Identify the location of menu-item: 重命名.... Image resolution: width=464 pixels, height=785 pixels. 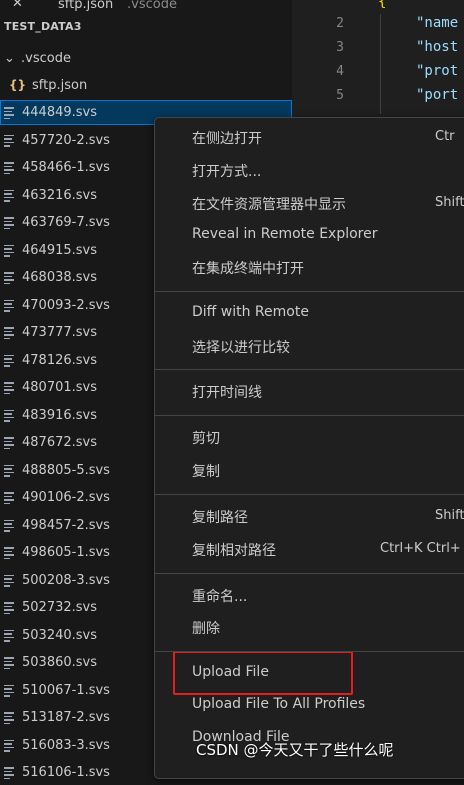
(219, 596).